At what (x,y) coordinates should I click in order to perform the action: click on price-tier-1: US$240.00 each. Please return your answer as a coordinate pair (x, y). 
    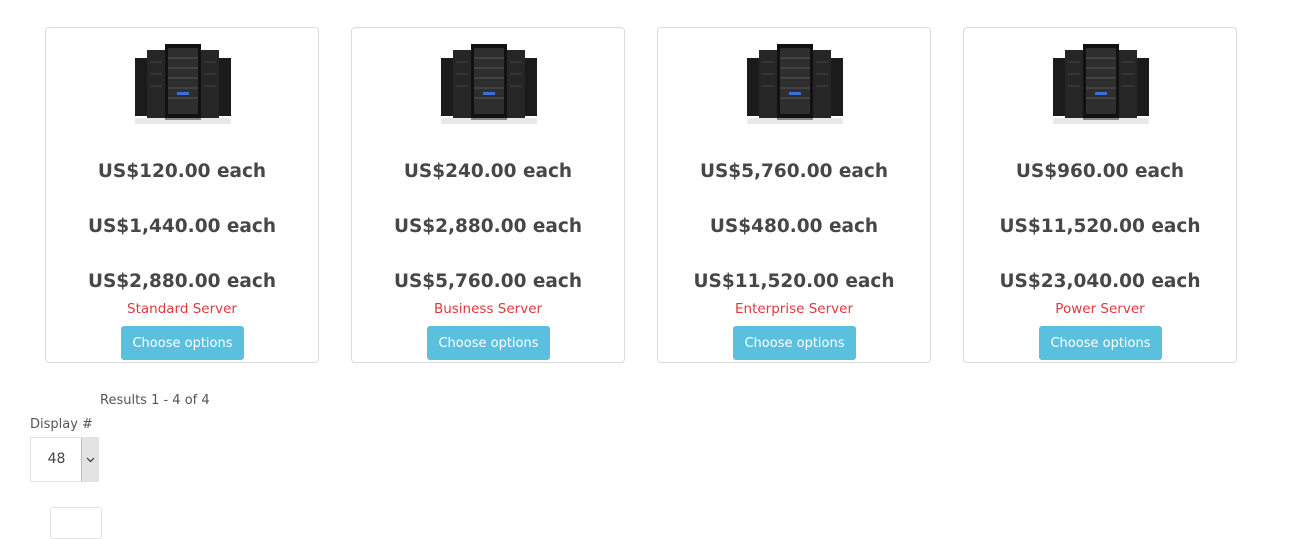
    Looking at the image, I should click on (488, 171).